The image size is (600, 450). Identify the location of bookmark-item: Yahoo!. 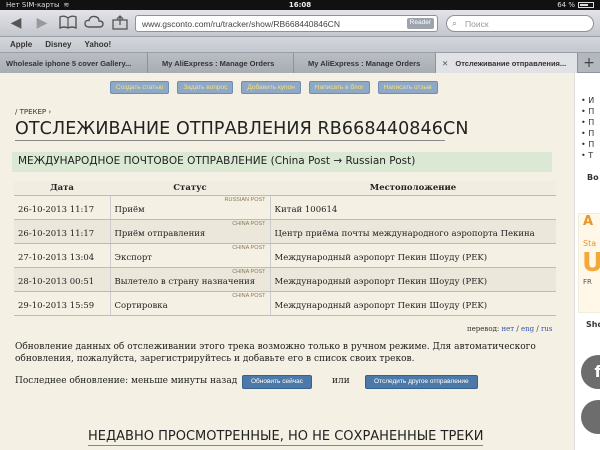
(97, 44).